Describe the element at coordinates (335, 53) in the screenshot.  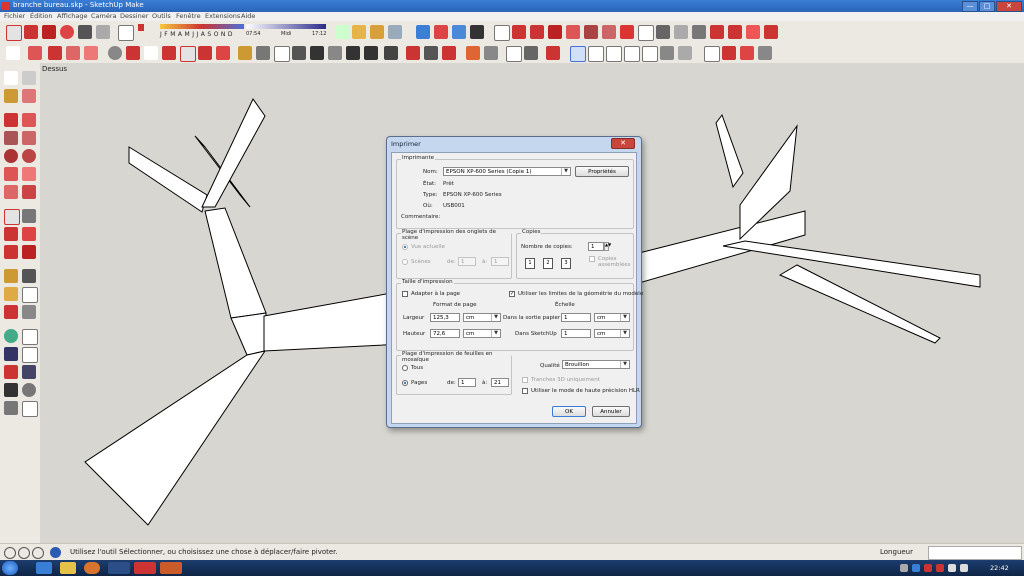
I see `3d-text-icon` at that location.